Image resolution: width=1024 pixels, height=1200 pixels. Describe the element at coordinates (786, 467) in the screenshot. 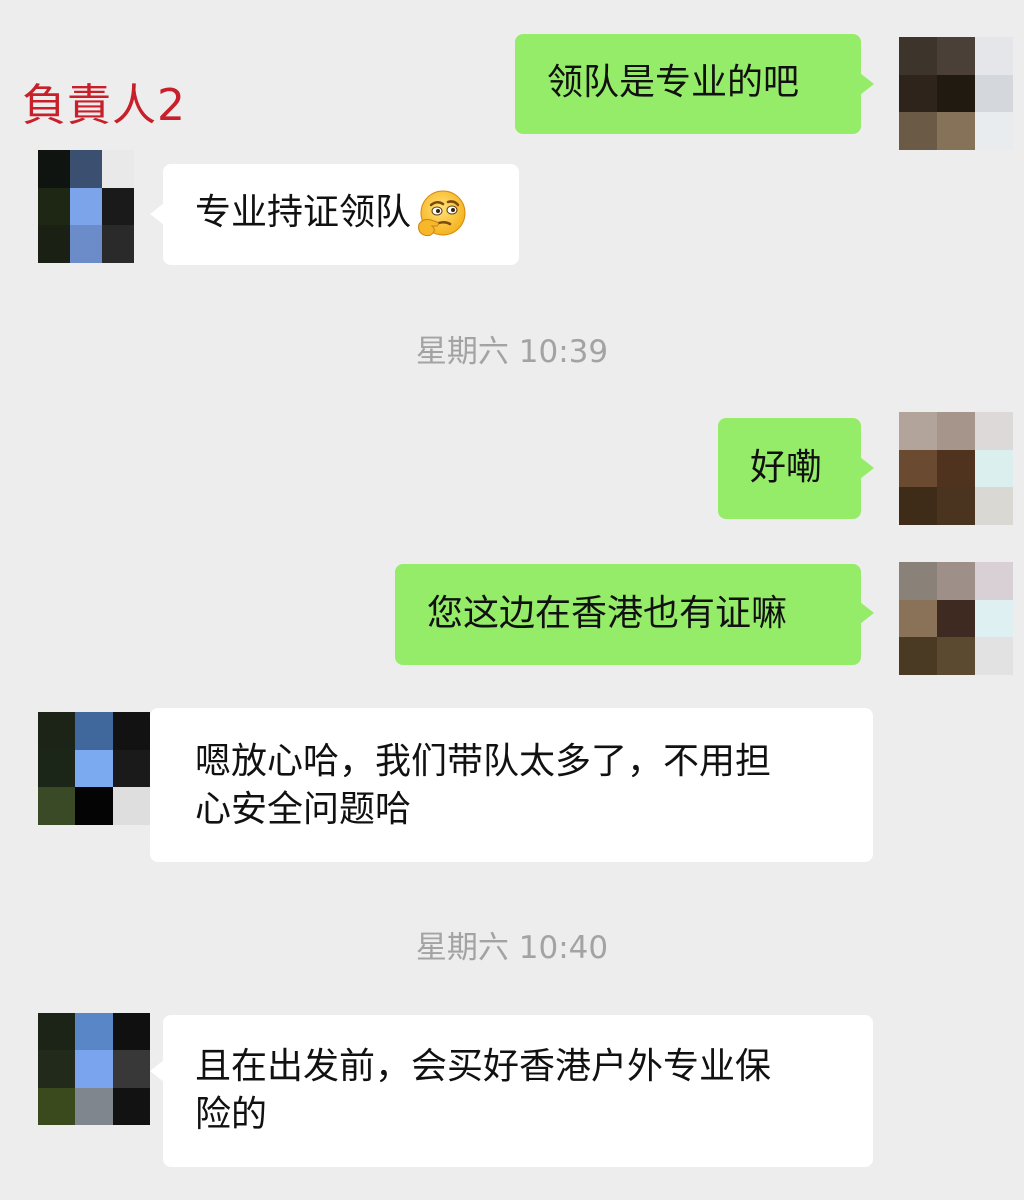

I see `message-text: 好嘞` at that location.